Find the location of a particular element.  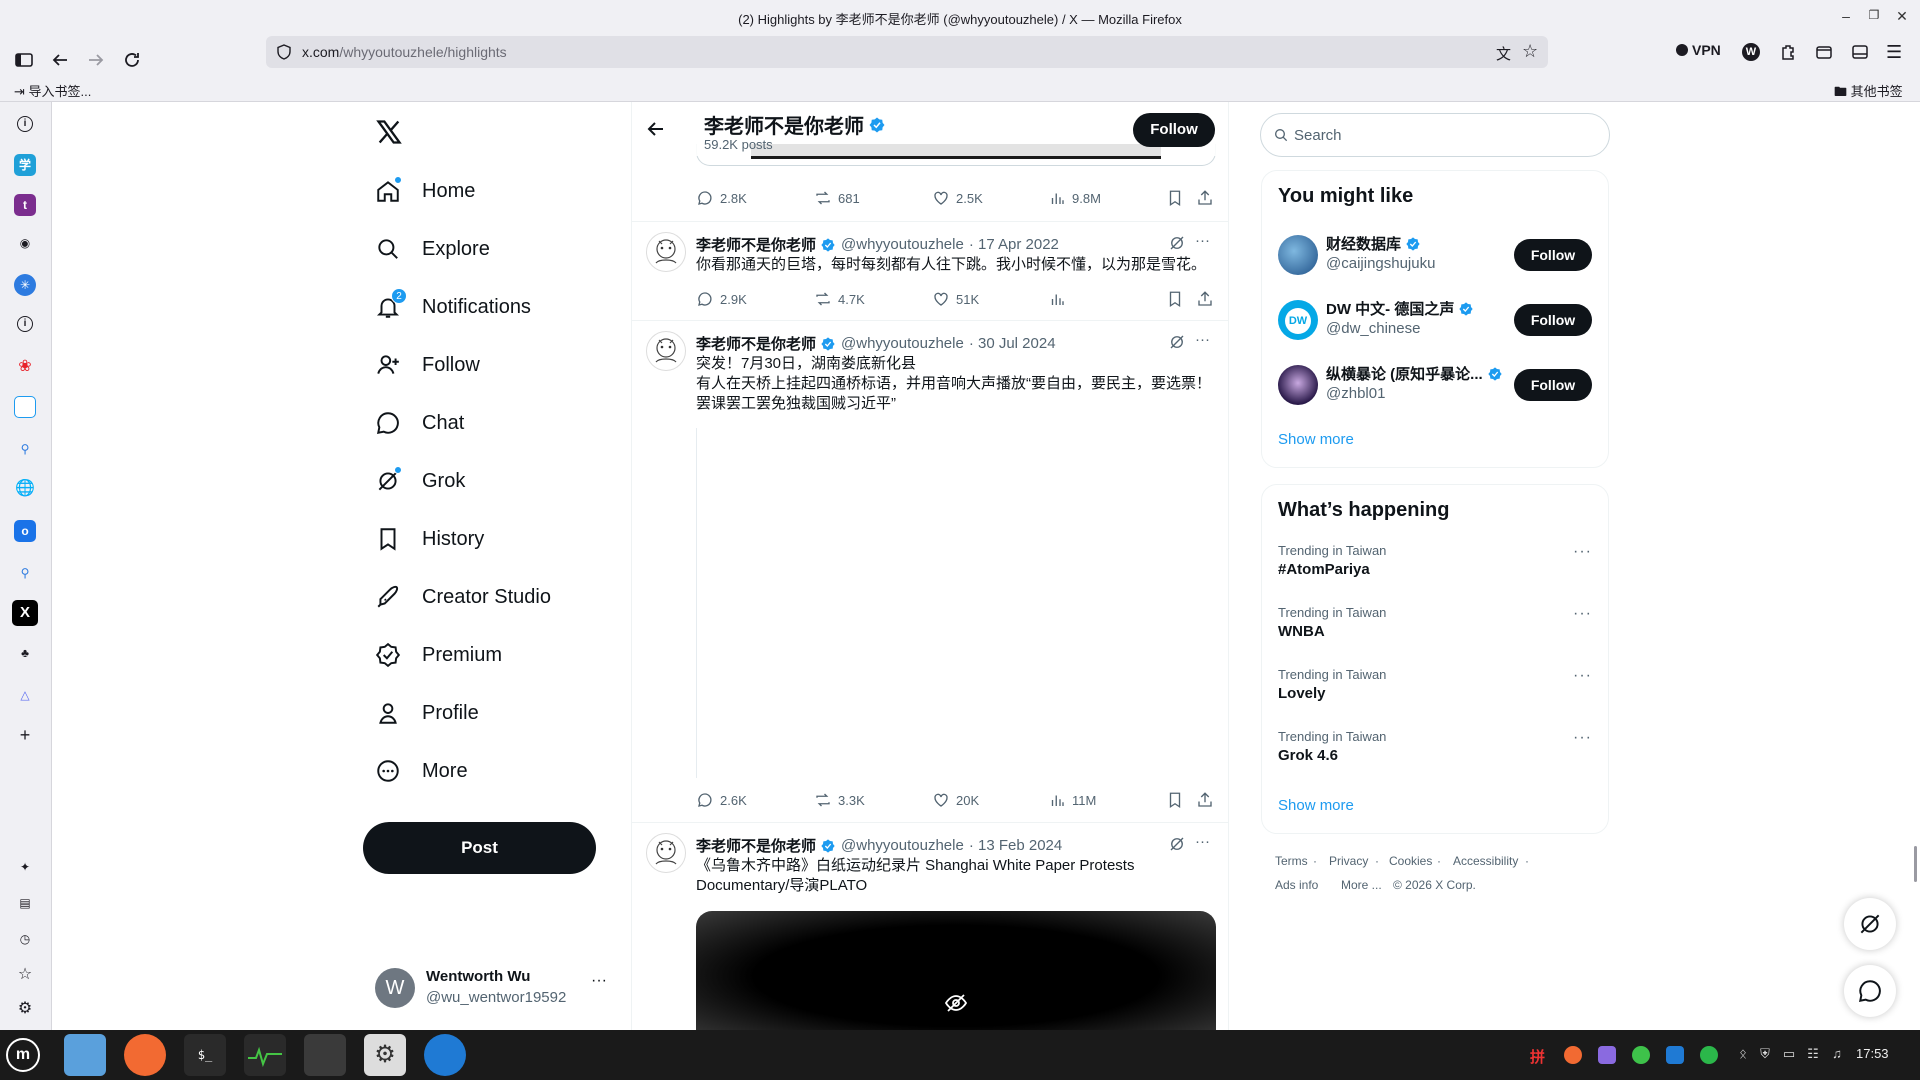

tweet-1-name: 李老师不是你老师 is located at coordinates (756, 244).